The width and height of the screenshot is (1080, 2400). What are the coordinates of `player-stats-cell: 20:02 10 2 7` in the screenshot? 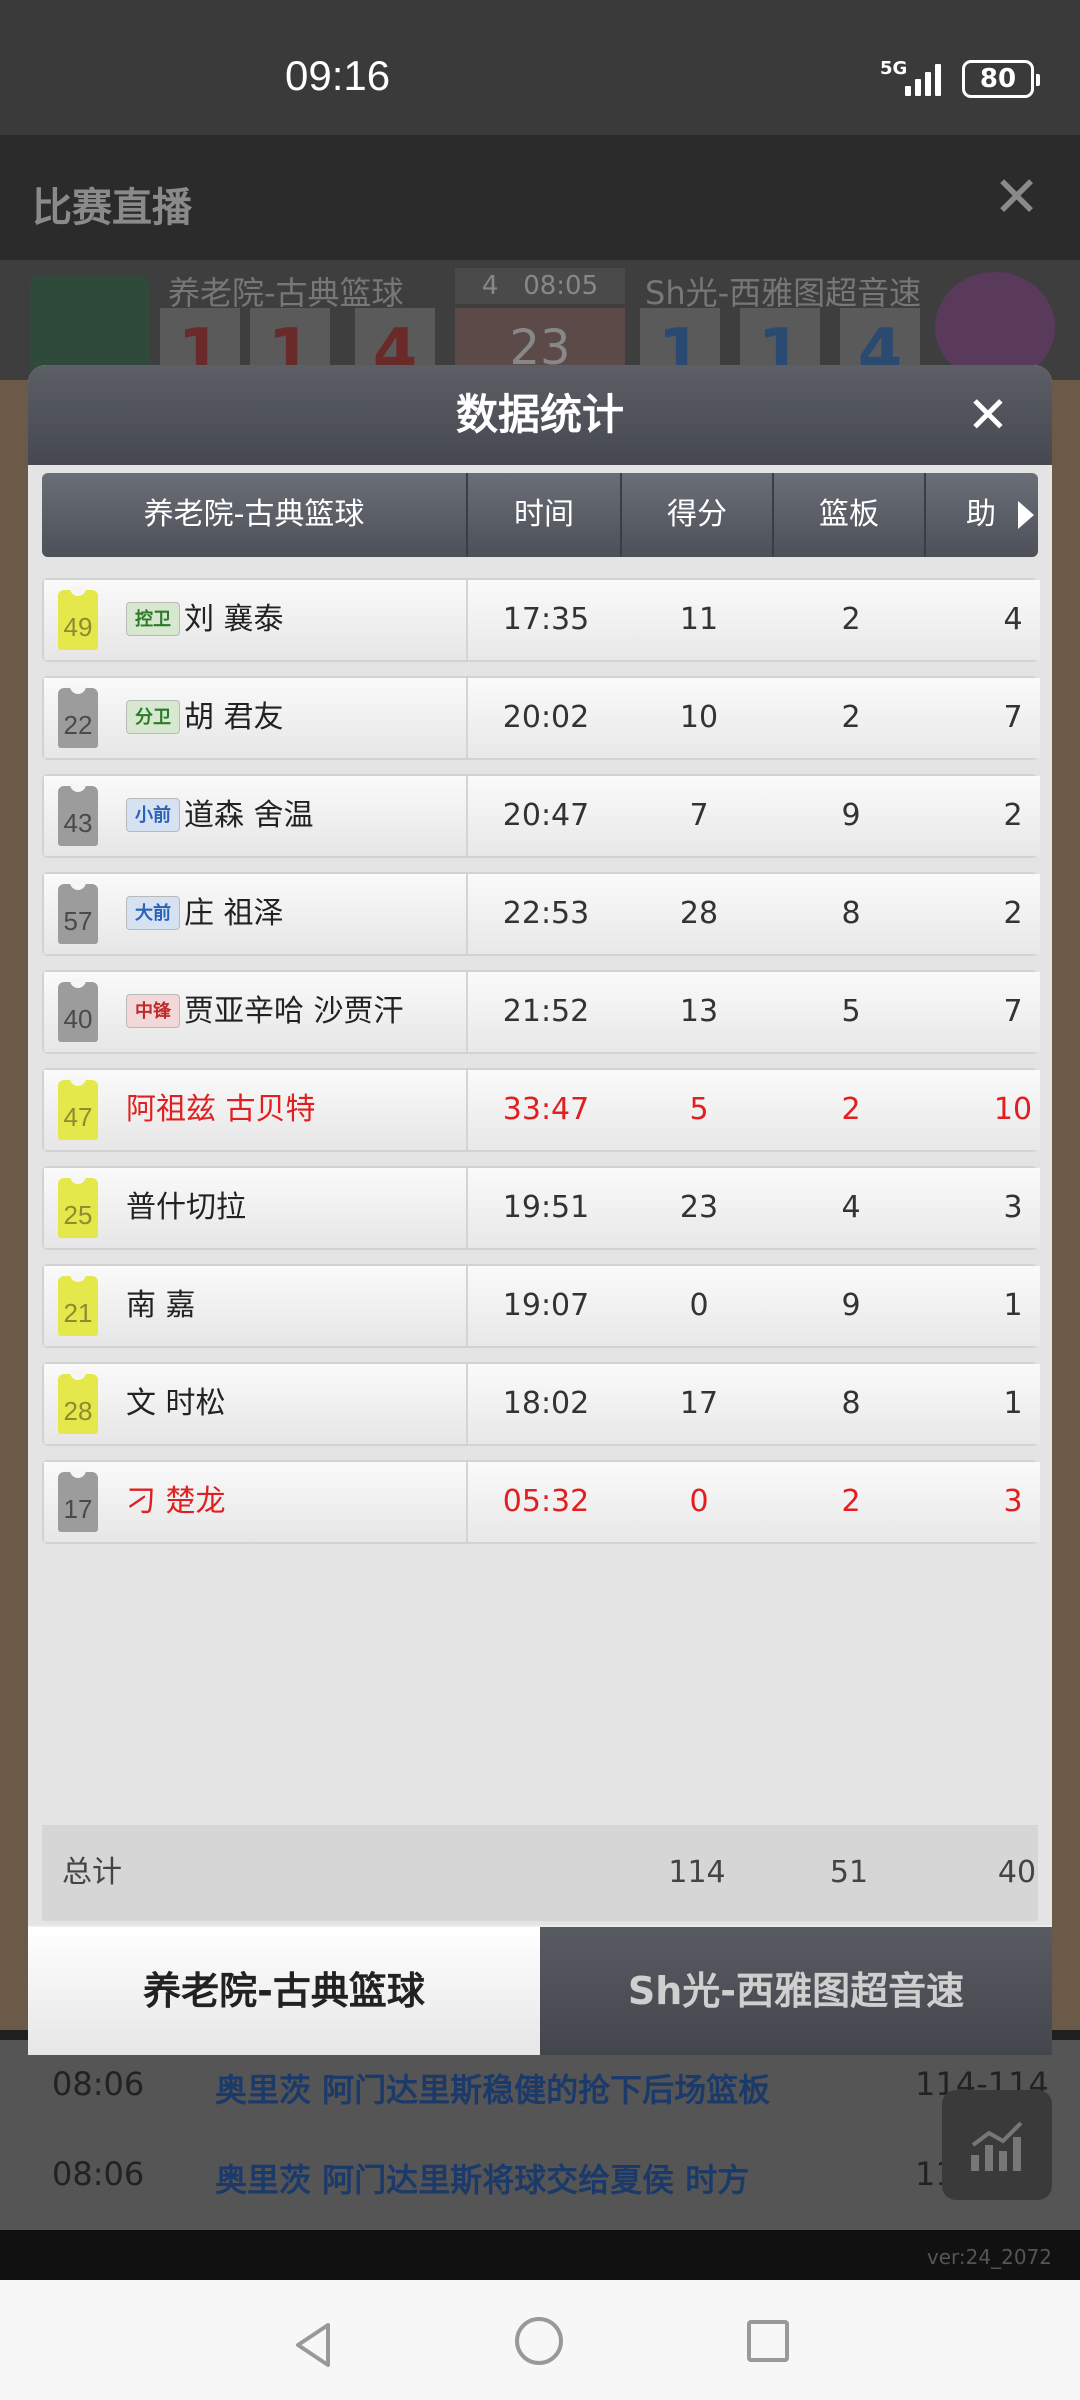 It's located at (754, 718).